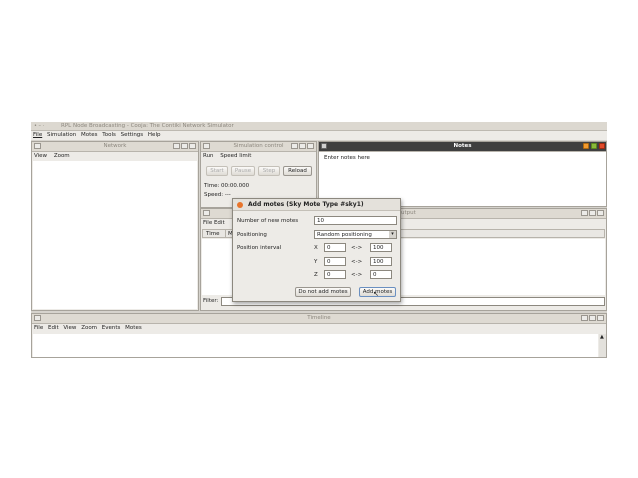  I want to click on mote-output-menu-items: File Edit, so click(214, 223).